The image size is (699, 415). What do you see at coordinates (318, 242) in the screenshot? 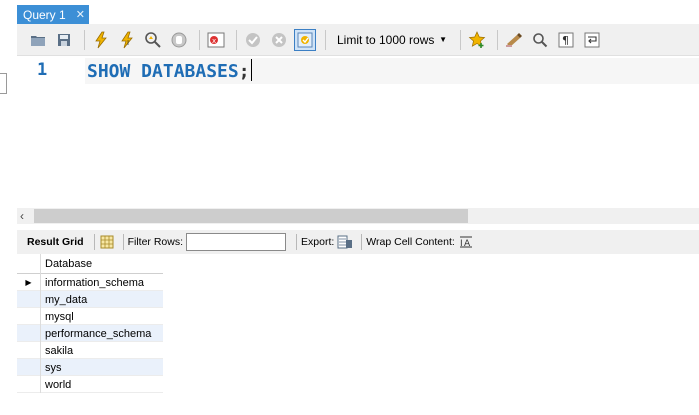
I see `export-label: Export:` at bounding box center [318, 242].